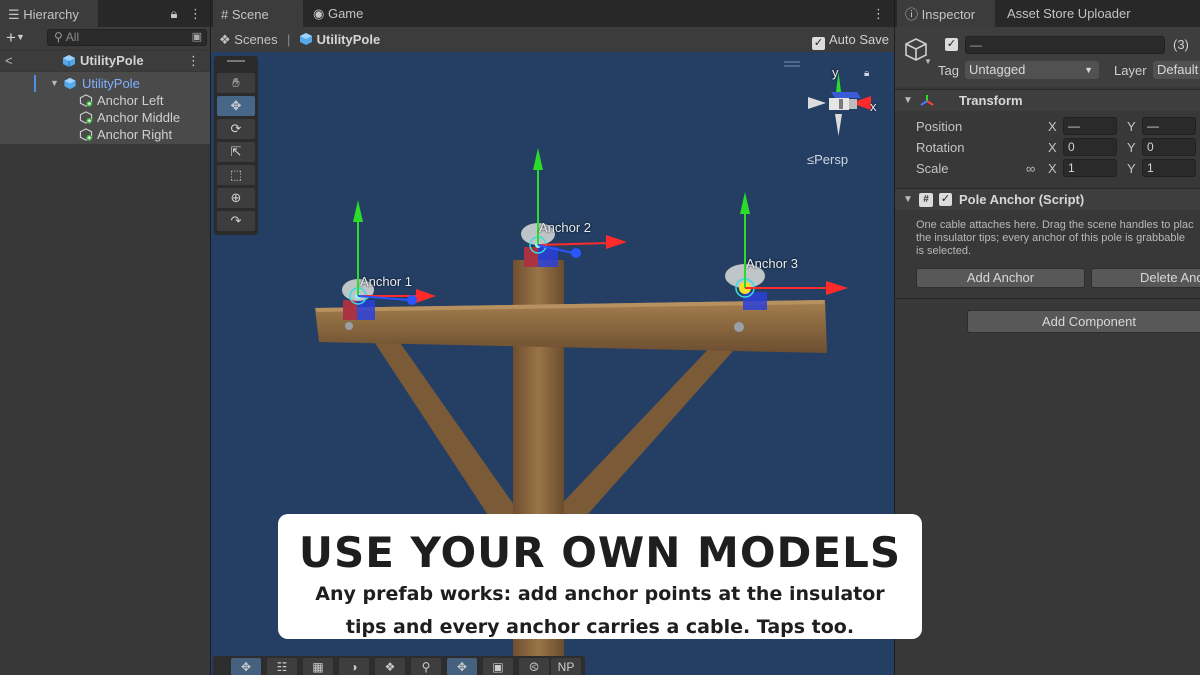 The image size is (1200, 675). Describe the element at coordinates (1090, 168) in the screenshot. I see `scale-x-field: 1` at that location.